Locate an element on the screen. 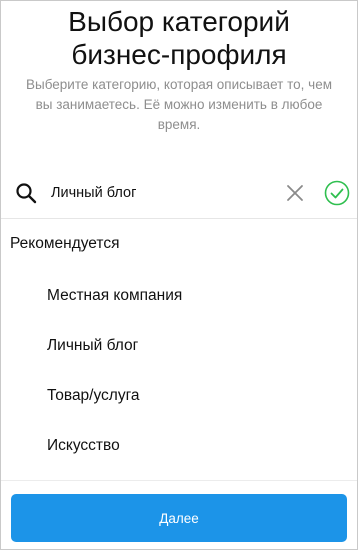 This screenshot has width=358, height=550. category-search-input is located at coordinates (161, 193).